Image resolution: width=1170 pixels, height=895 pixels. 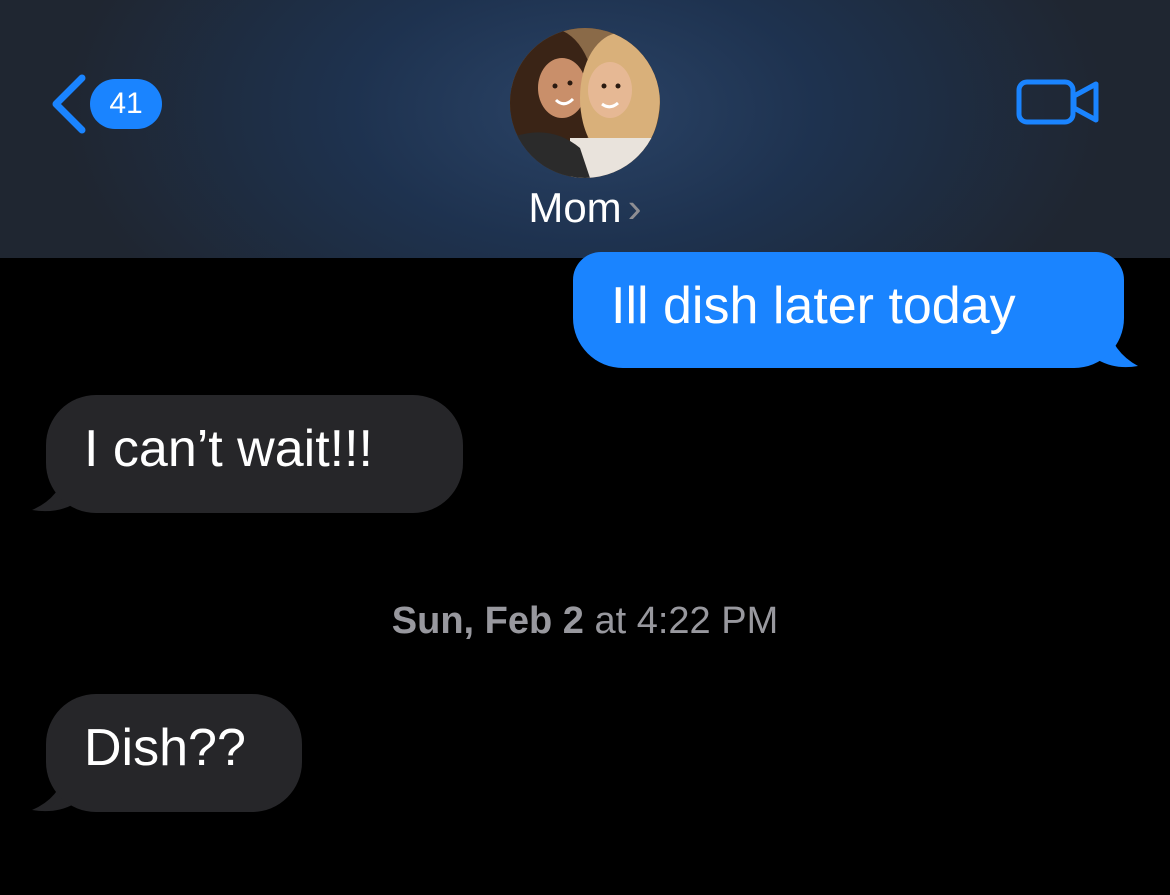 I want to click on contact-name: Mom, so click(x=575, y=207).